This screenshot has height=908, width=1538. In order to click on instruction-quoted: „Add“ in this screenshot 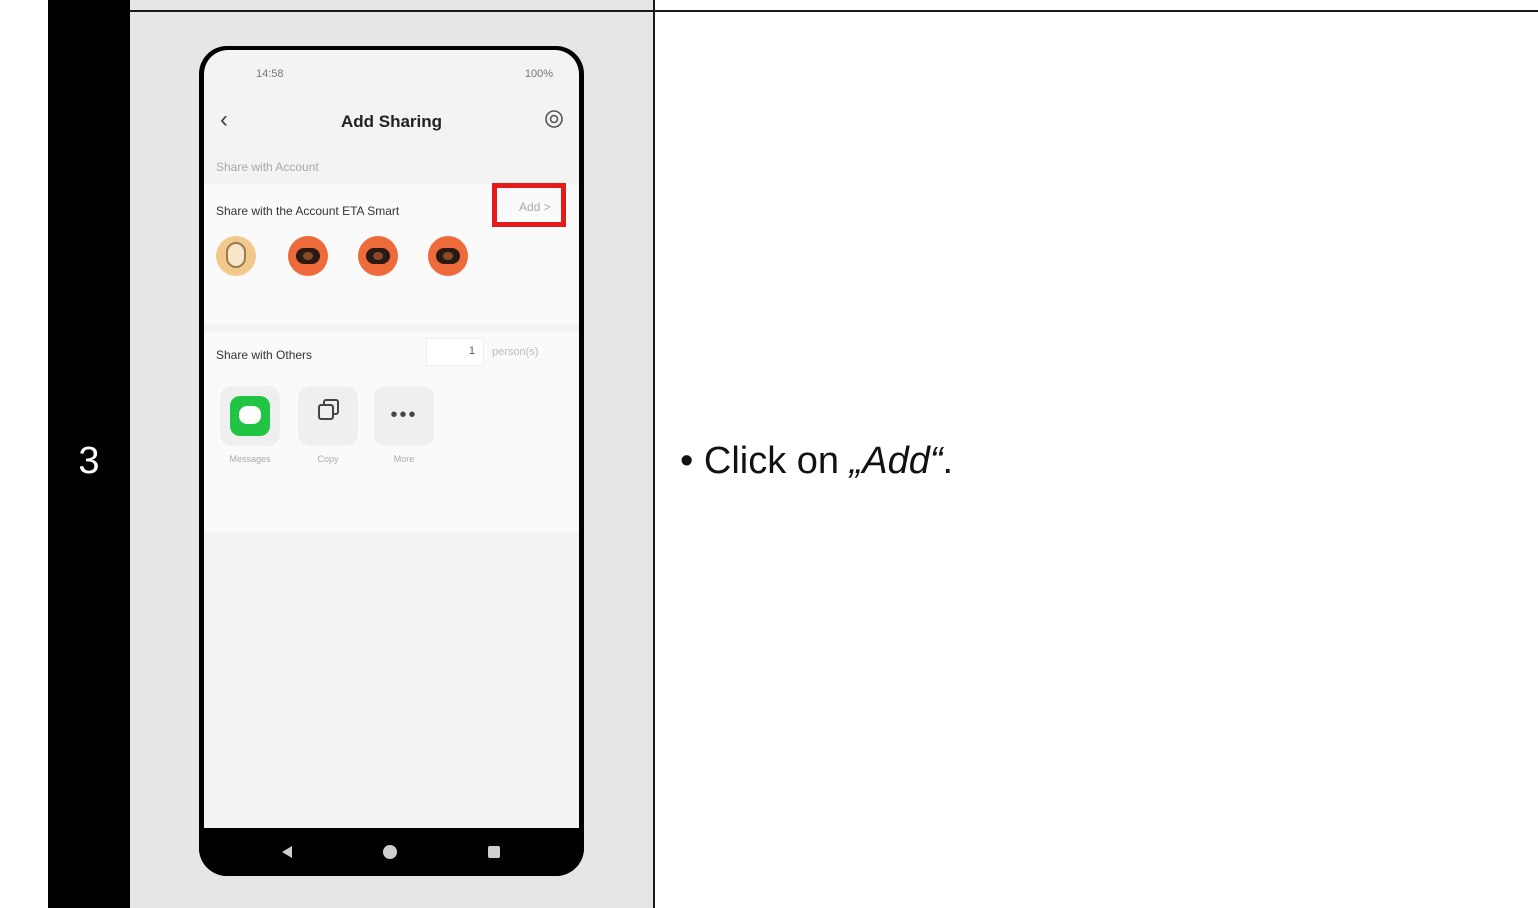, I will do `click(896, 461)`.